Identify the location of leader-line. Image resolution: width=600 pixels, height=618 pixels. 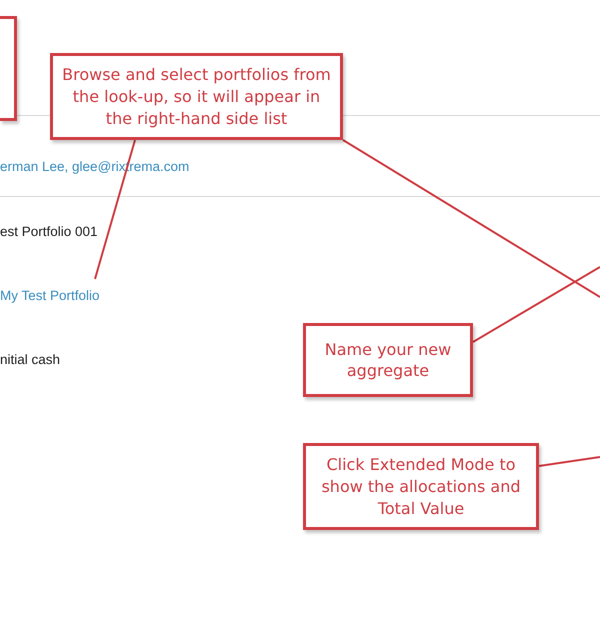
(569, 461).